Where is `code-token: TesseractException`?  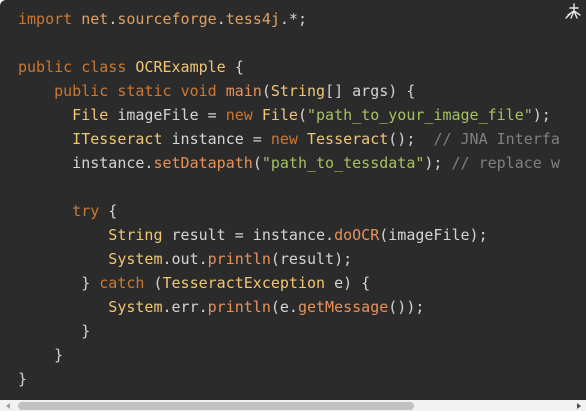 code-token: TesseractException is located at coordinates (244, 283).